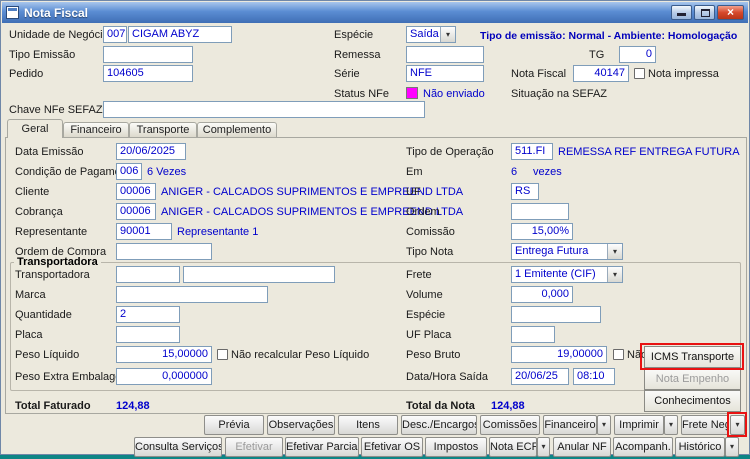 This screenshot has height=459, width=750. I want to click on data-hora-saida-label: Data/Hora Saída, so click(447, 377).